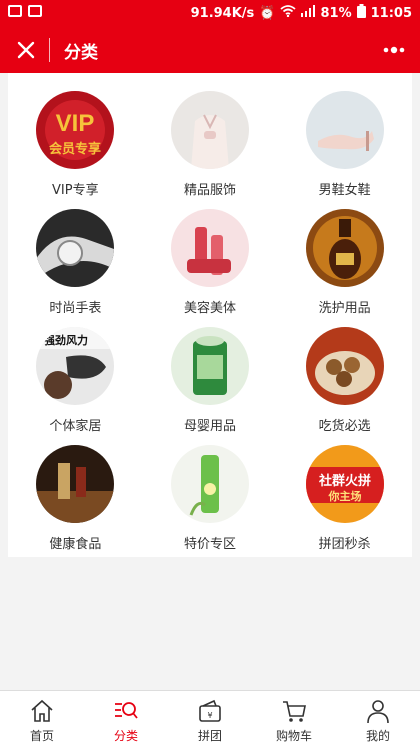 This screenshot has width=420, height=747. I want to click on tab-group-buy: ¥ 拼团, so click(210, 719).